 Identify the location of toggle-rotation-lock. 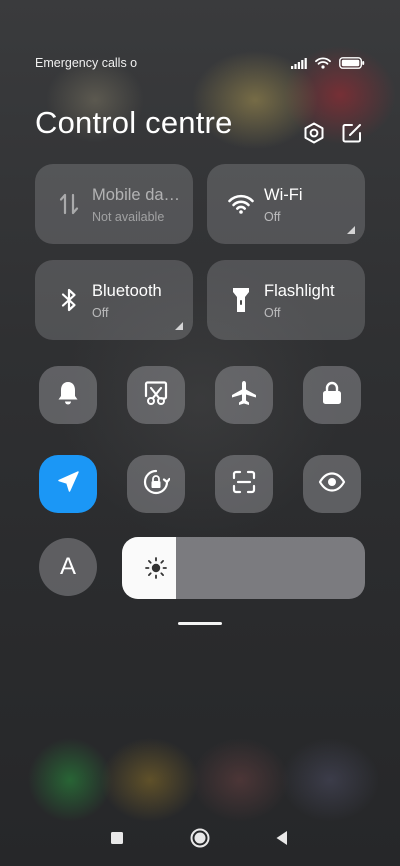
(156, 484).